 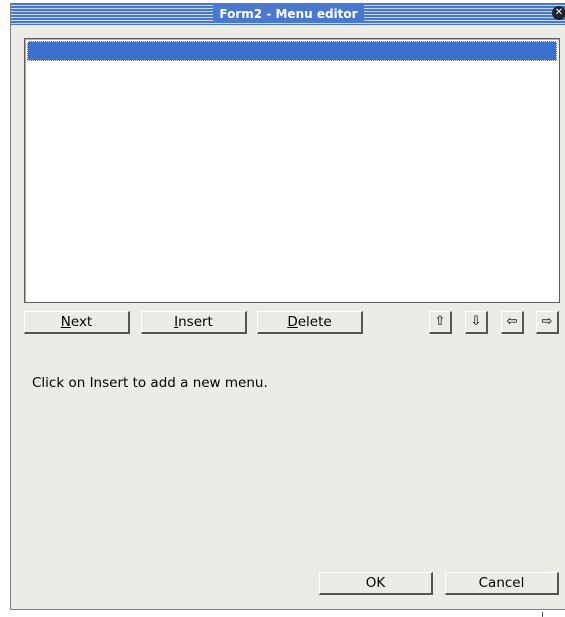 What do you see at coordinates (558, 13) in the screenshot?
I see `close-icon: ✕` at bounding box center [558, 13].